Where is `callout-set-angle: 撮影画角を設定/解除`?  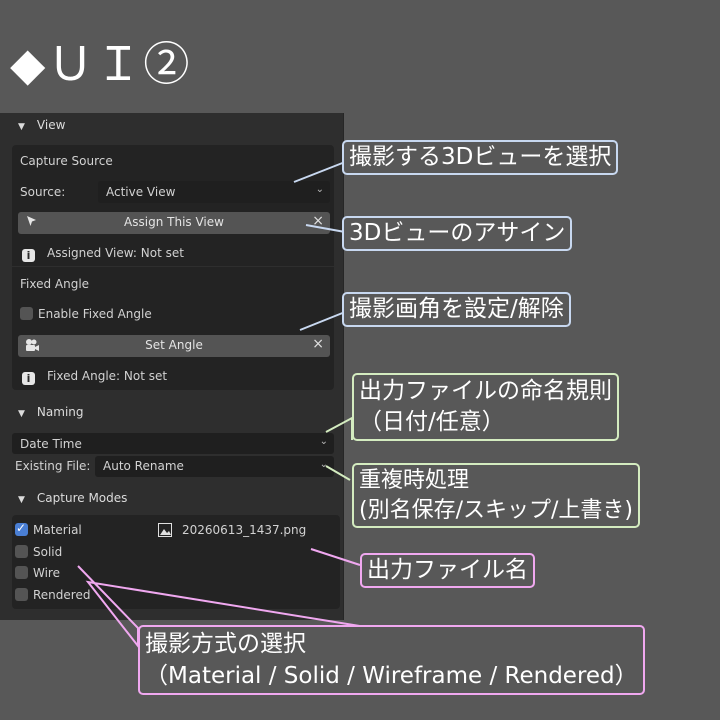
callout-set-angle: 撮影画角を設定/解除 is located at coordinates (456, 309).